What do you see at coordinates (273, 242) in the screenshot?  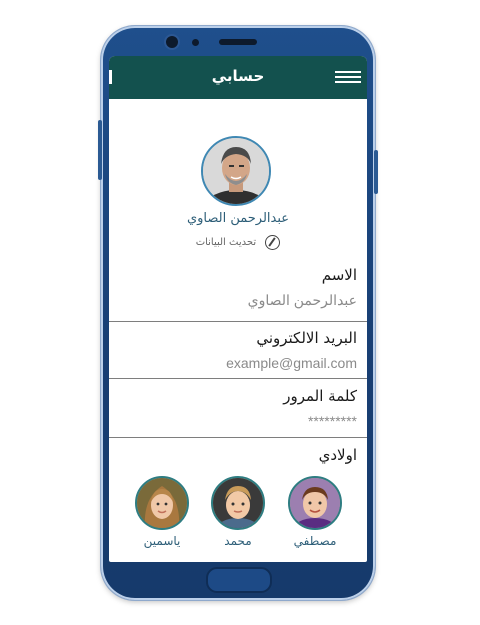 I see `edit-pencil-icon` at bounding box center [273, 242].